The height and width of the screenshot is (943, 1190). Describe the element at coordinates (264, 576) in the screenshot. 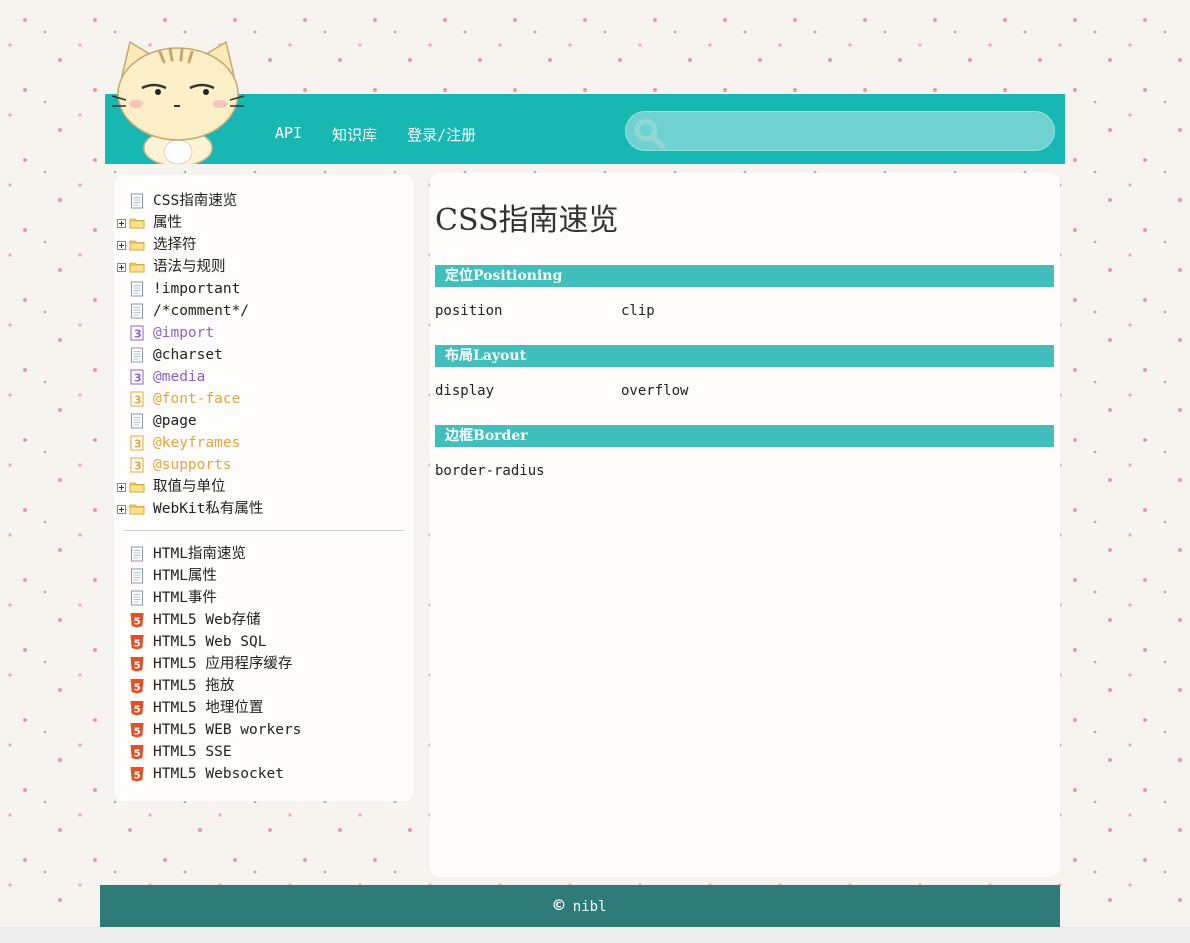

I see `sidebar-html-item: HTML属性` at that location.